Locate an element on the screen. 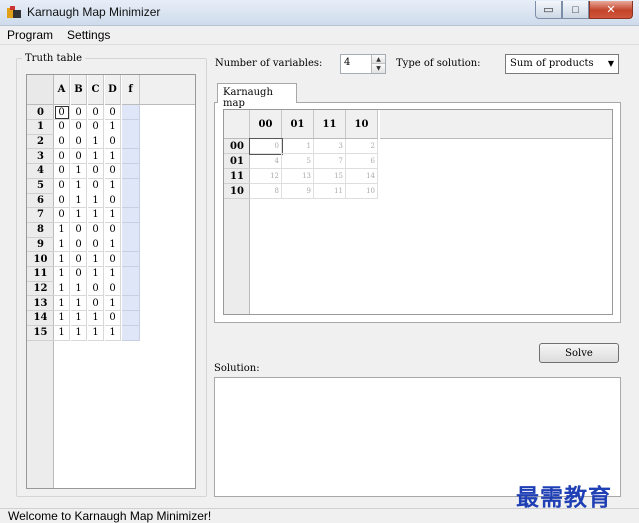 The image size is (639, 523). kmap-cell: 12 is located at coordinates (266, 176).